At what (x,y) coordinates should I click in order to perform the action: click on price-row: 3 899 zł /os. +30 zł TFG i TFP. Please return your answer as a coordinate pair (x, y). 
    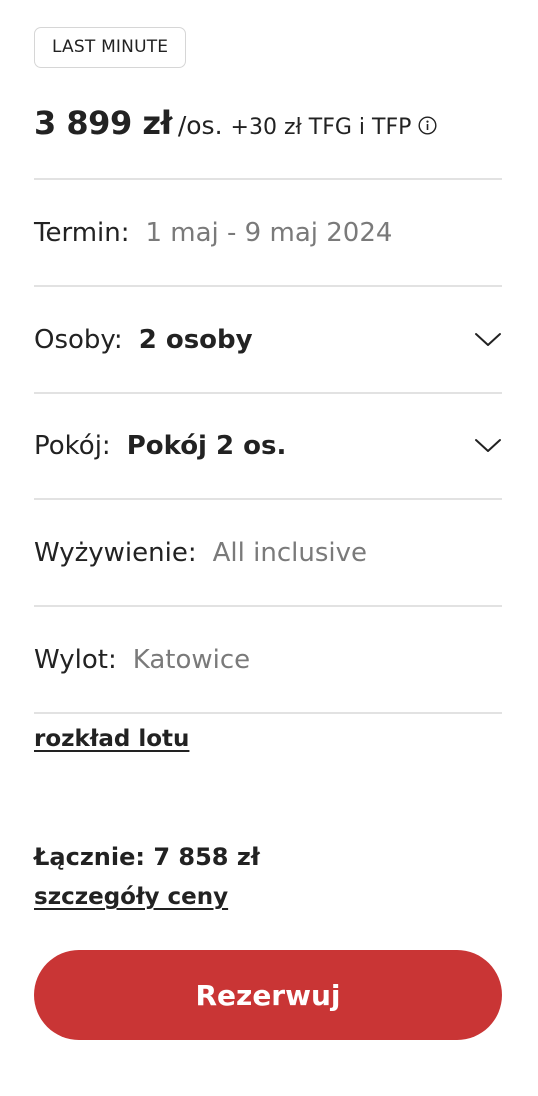
    Looking at the image, I should click on (235, 128).